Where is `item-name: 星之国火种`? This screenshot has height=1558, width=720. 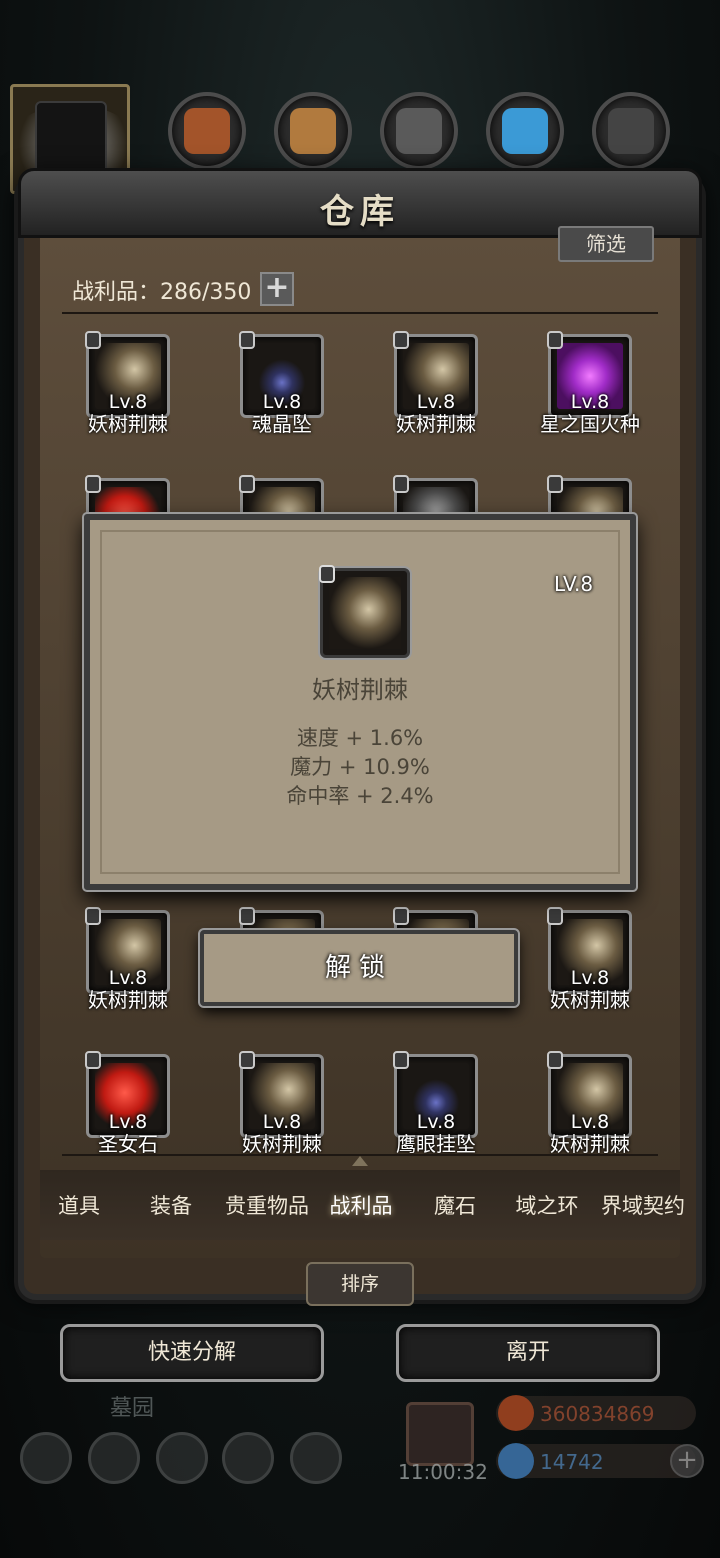 item-name: 星之国火种 is located at coordinates (590, 424).